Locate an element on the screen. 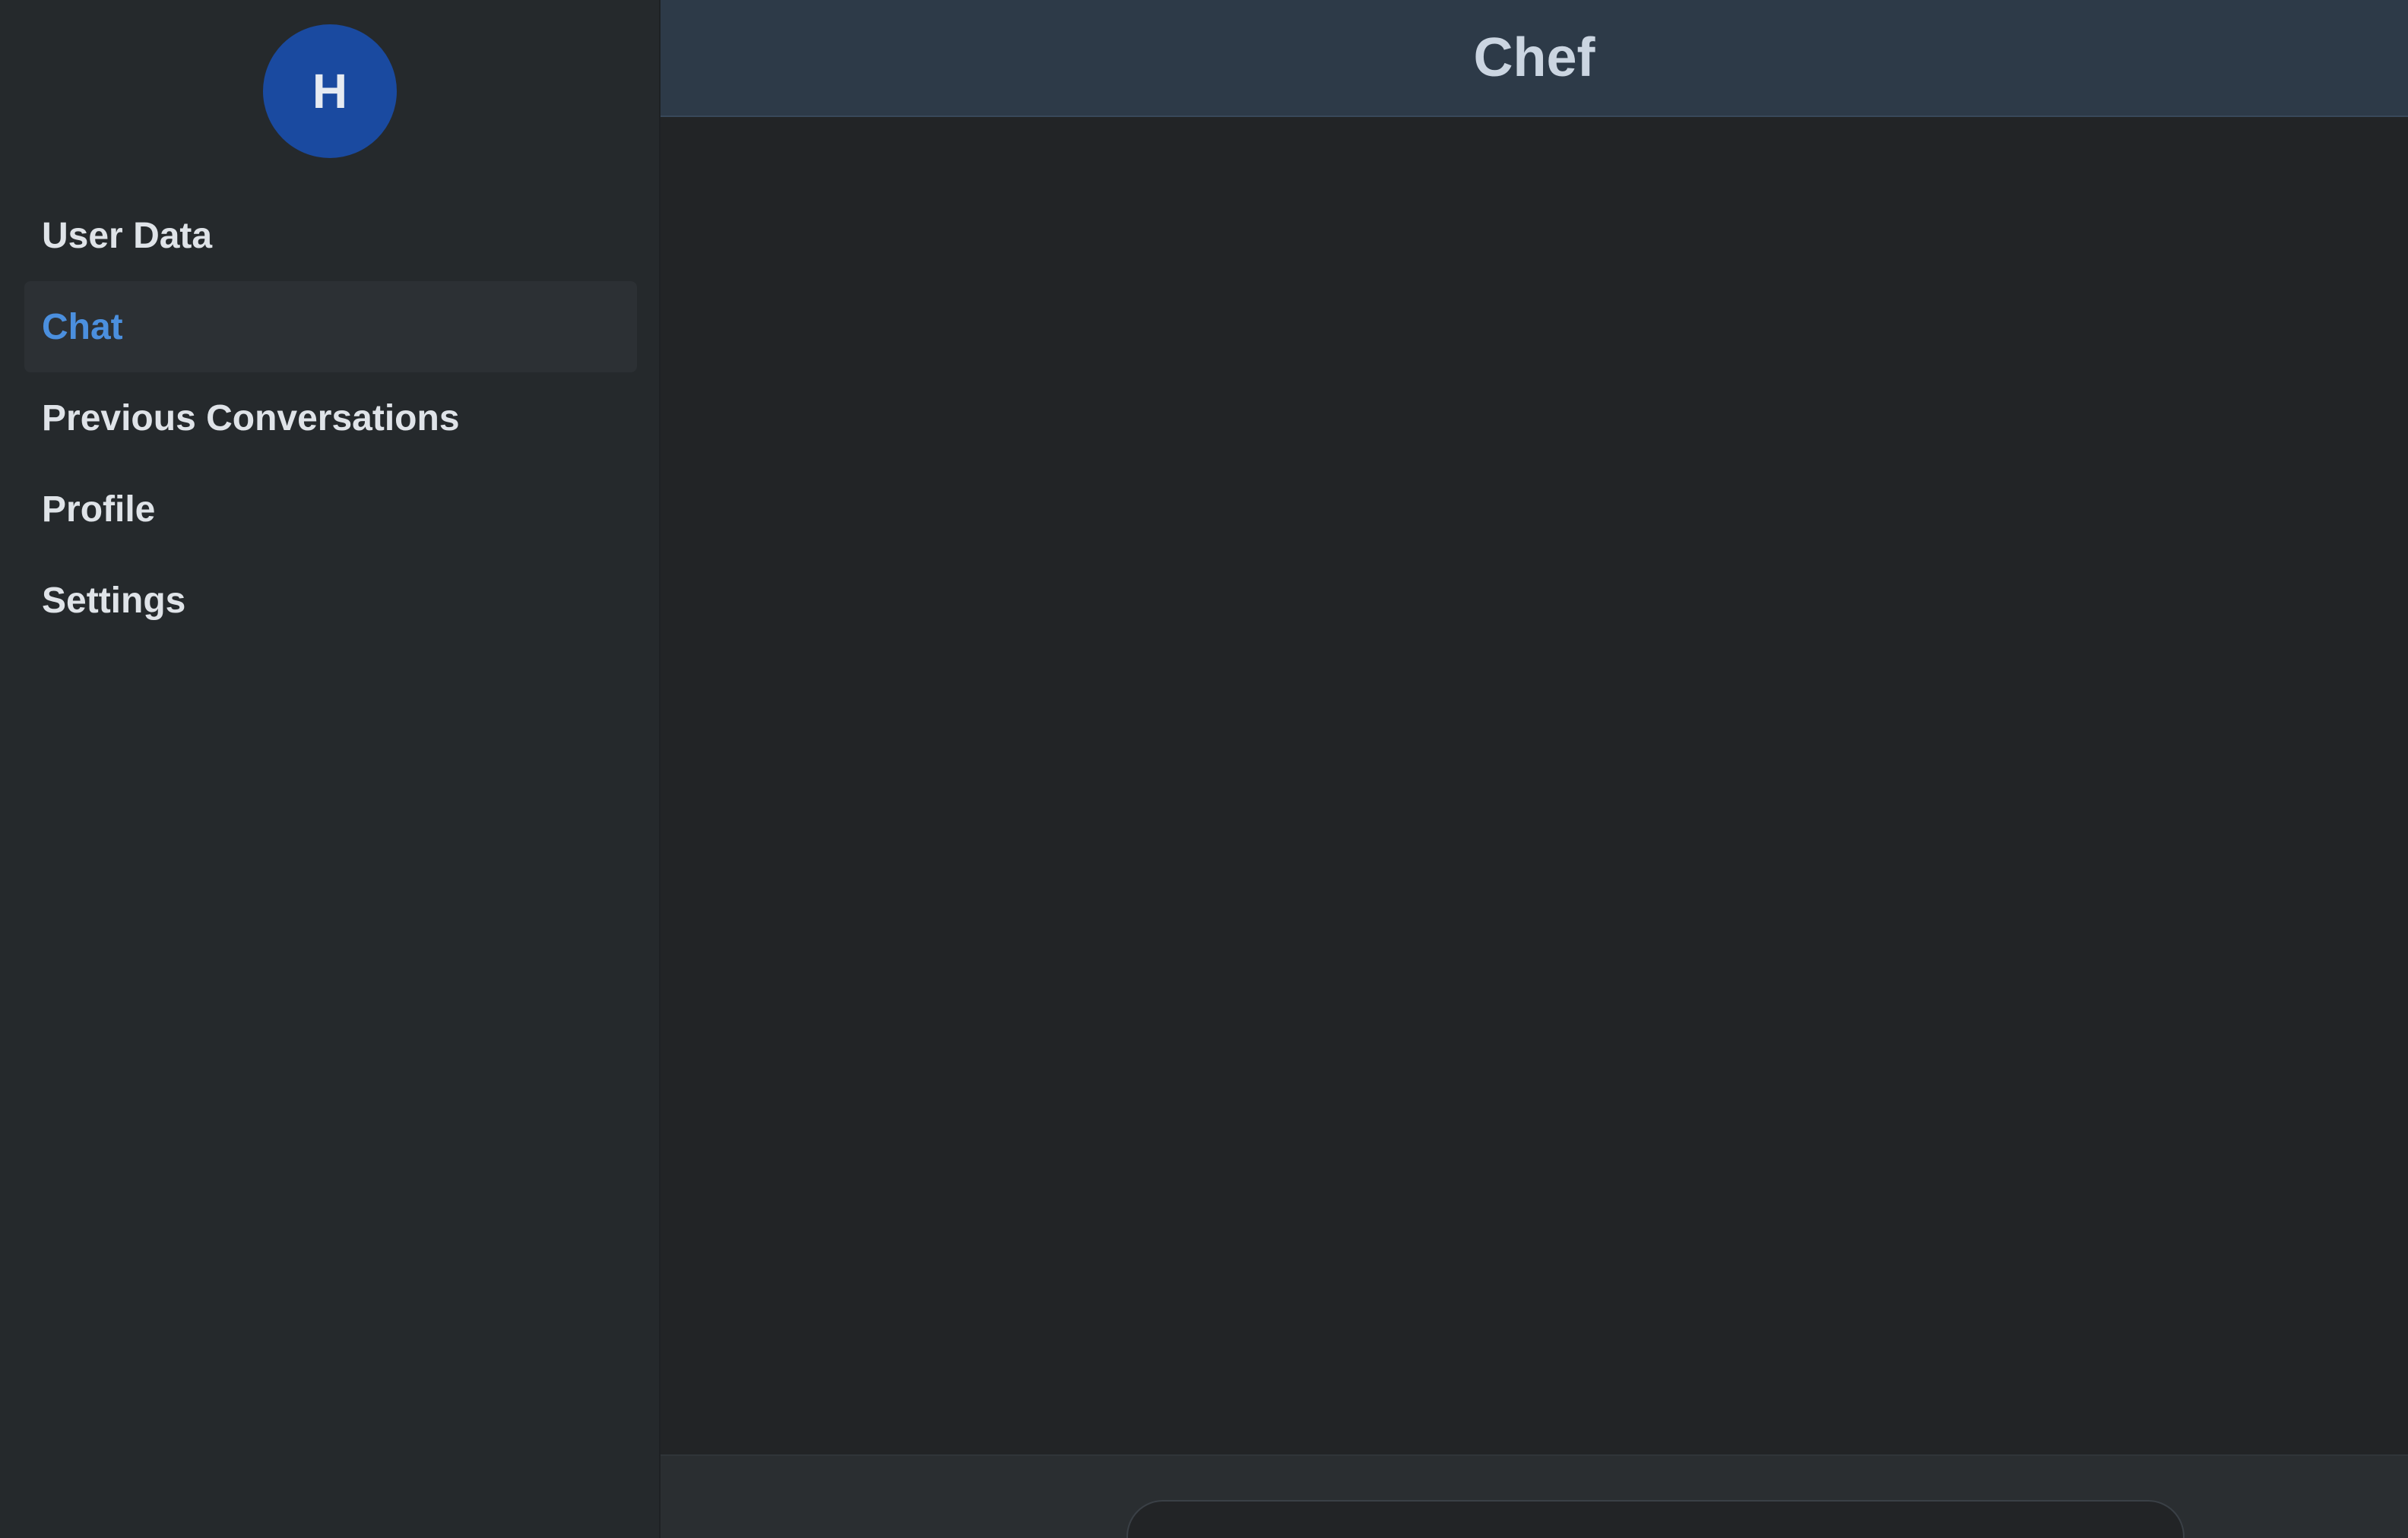 The image size is (2408, 1538). sidebar-item-label: Profile is located at coordinates (99, 510).